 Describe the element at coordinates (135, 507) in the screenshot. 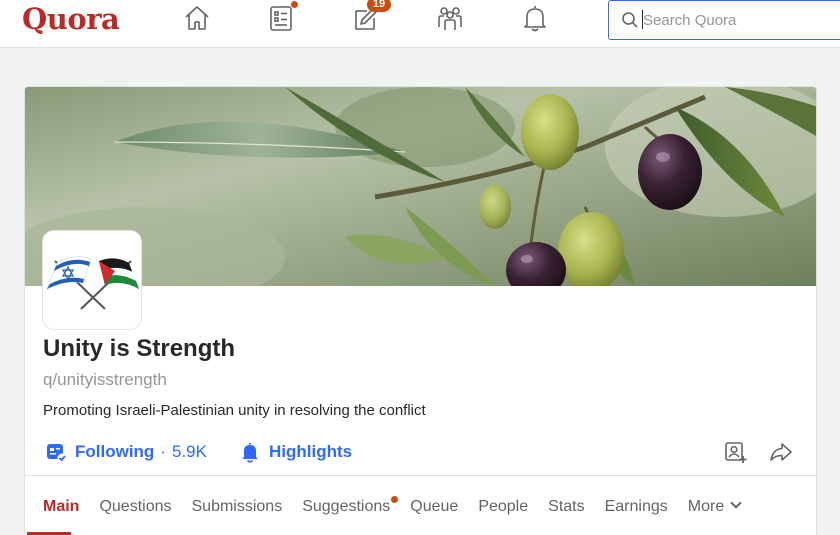

I see `tab-questions: Questions` at that location.